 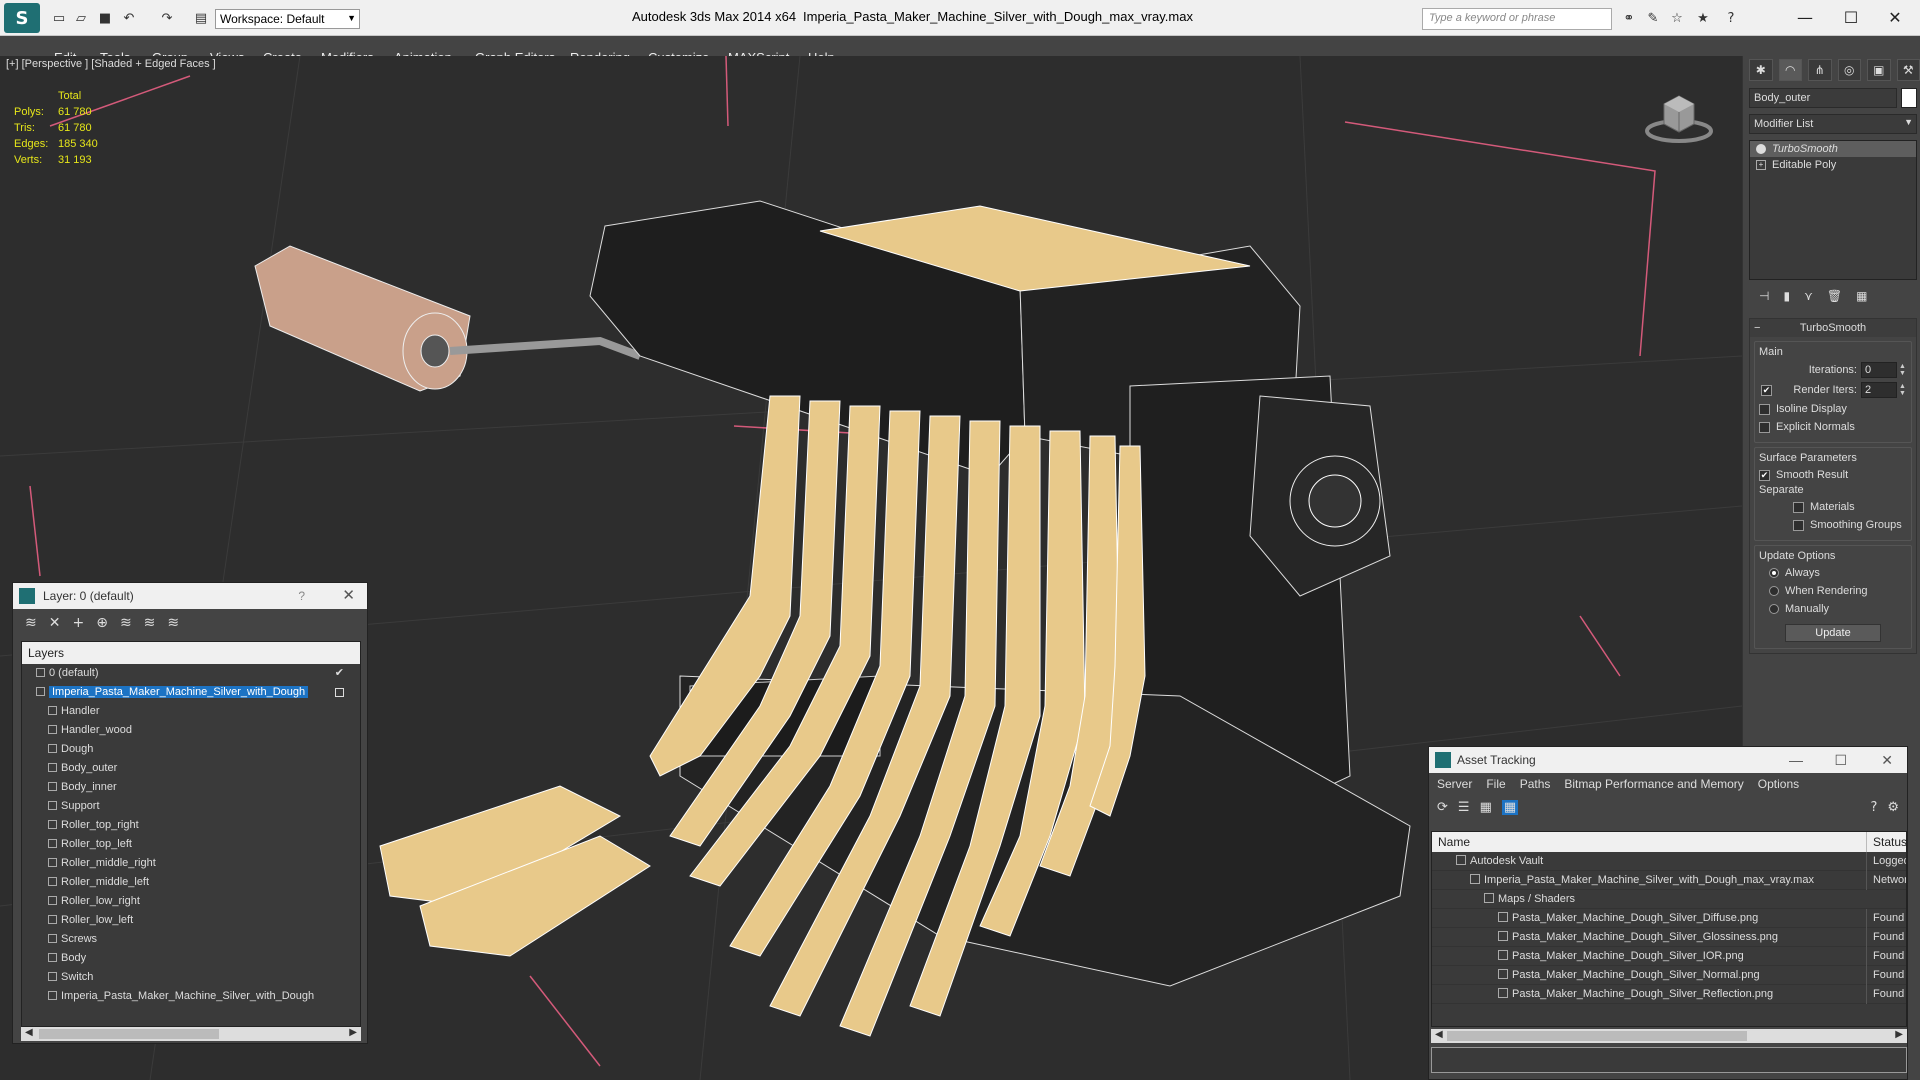 What do you see at coordinates (1833, 609) in the screenshot?
I see `update-manually-option: Manually` at bounding box center [1833, 609].